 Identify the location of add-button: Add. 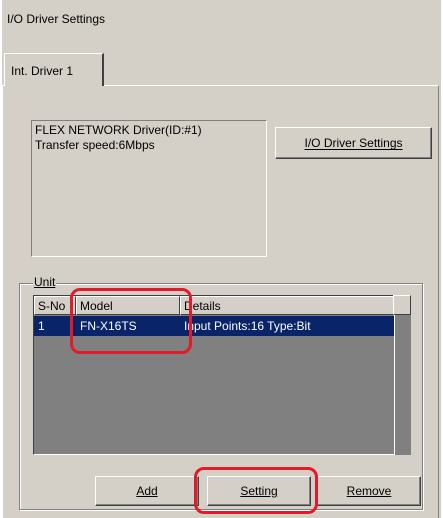
(147, 491).